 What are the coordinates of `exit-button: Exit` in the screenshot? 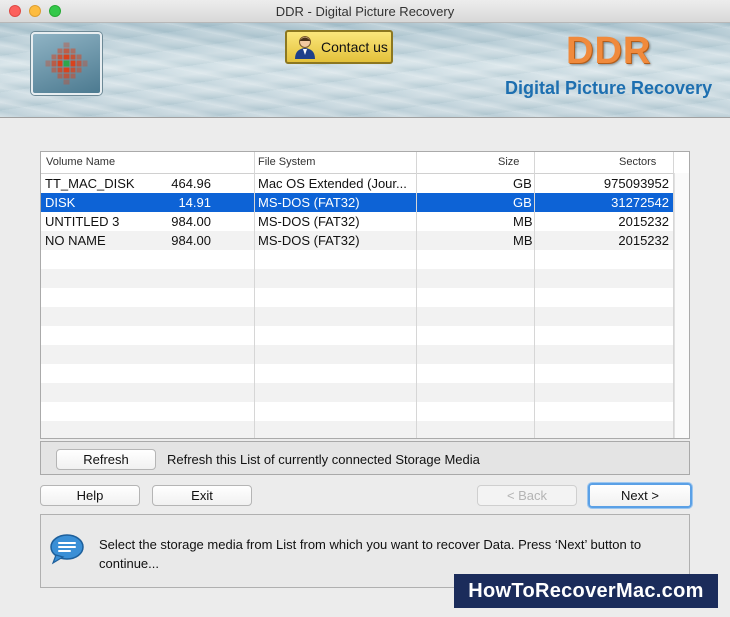 It's located at (202, 495).